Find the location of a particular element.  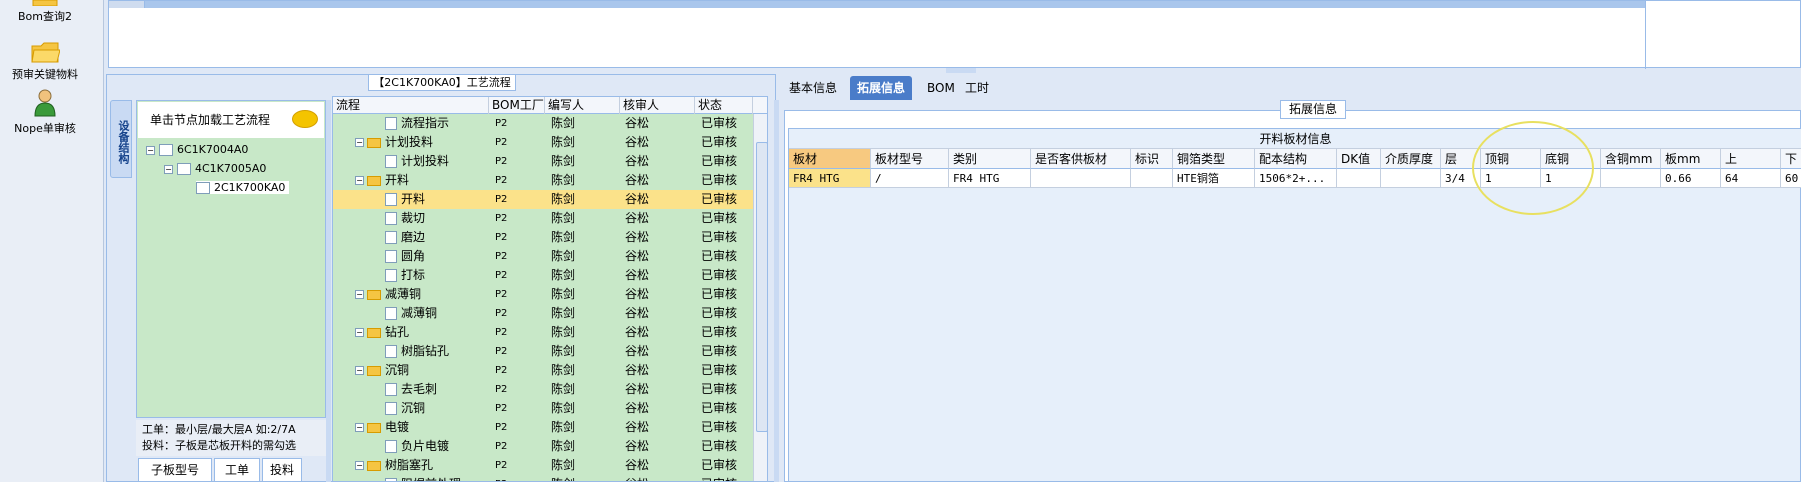

table-cell: HTE铜箔 is located at coordinates (1214, 178).